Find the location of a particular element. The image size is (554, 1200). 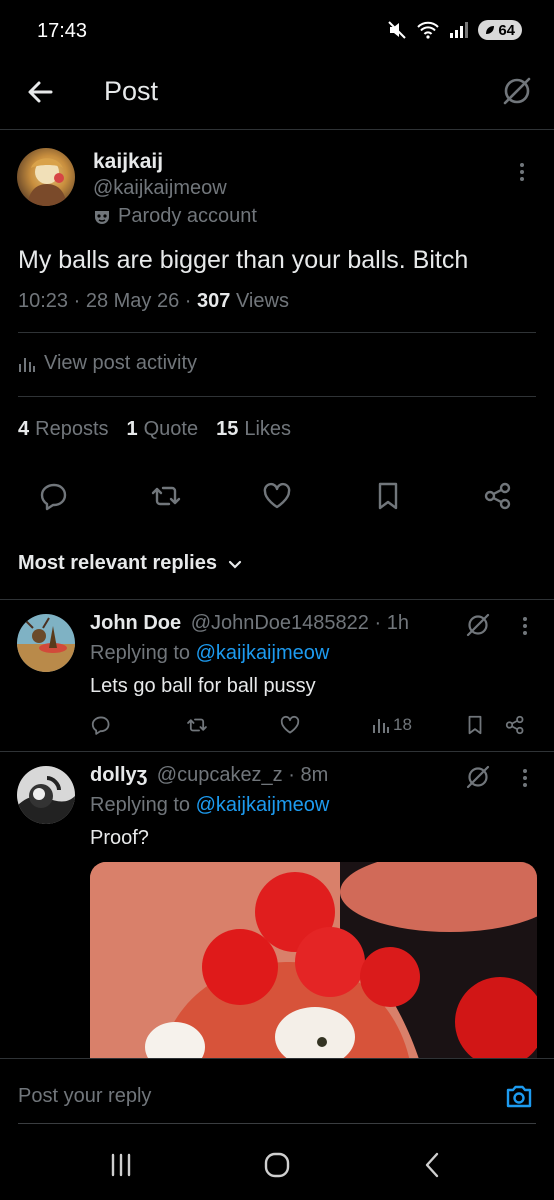

replies-sort-dropdown: Most relevant replies is located at coordinates (130, 563).